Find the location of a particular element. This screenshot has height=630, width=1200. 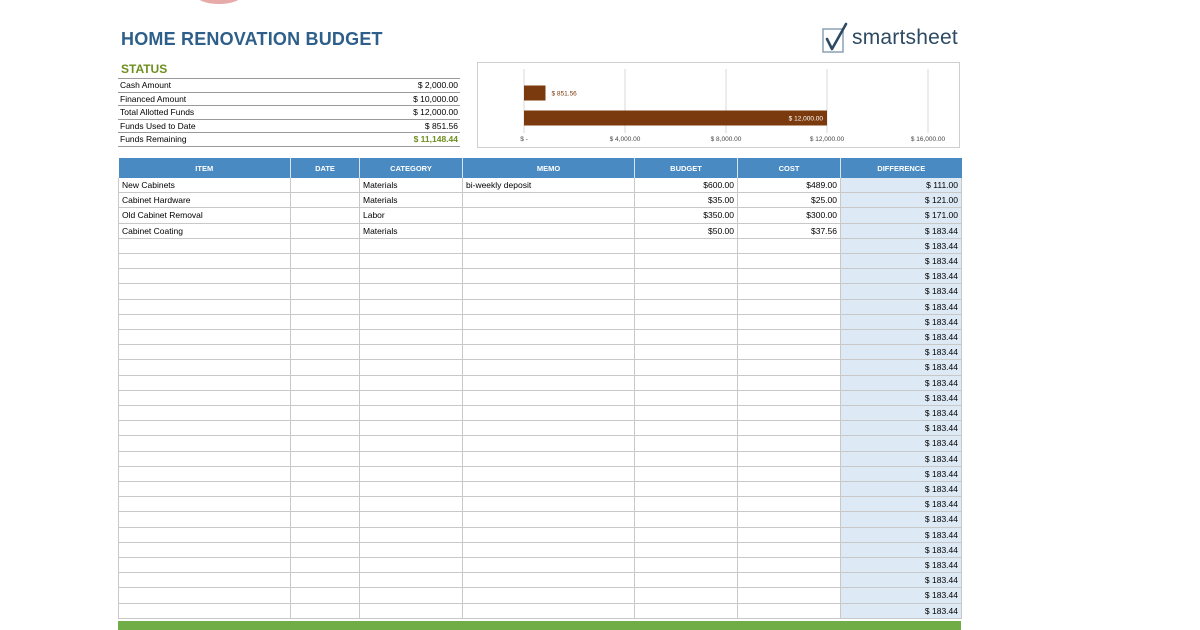

cell-cost: $25.00 is located at coordinates (789, 200).